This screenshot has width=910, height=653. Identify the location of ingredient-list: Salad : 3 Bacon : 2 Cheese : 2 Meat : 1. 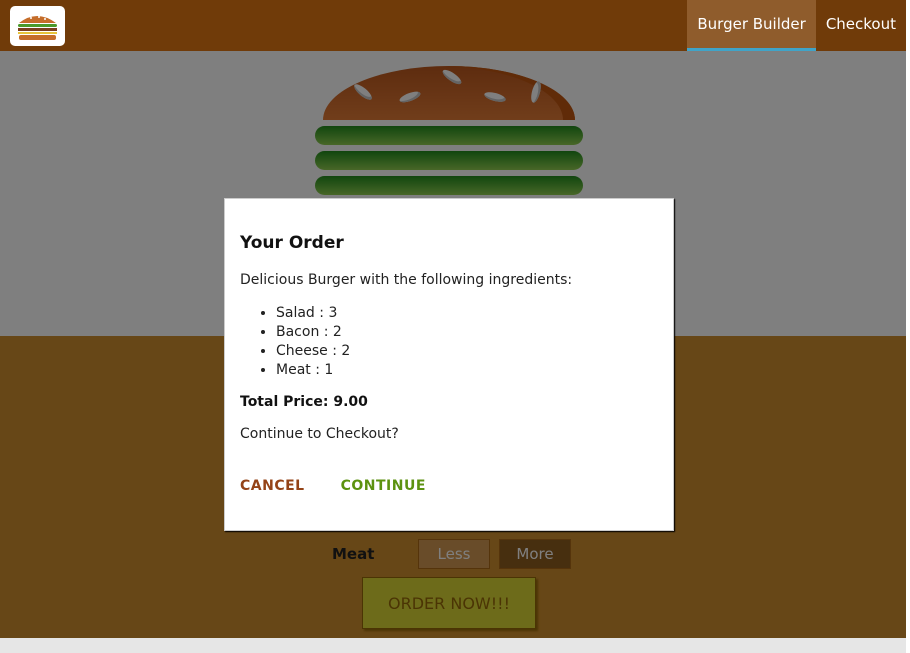
(467, 342).